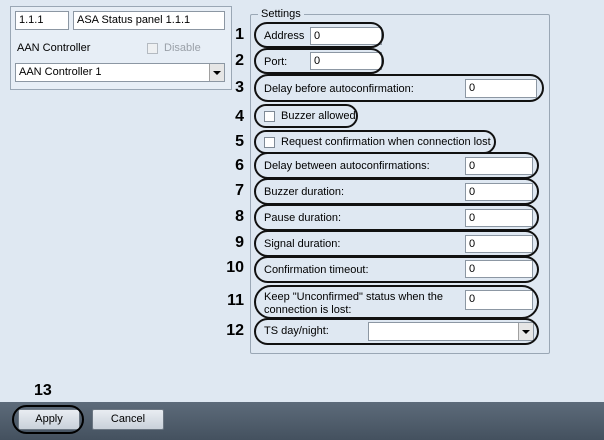 This screenshot has width=604, height=440. Describe the element at coordinates (120, 72) in the screenshot. I see `controller-select: AAN Controller 1` at that location.